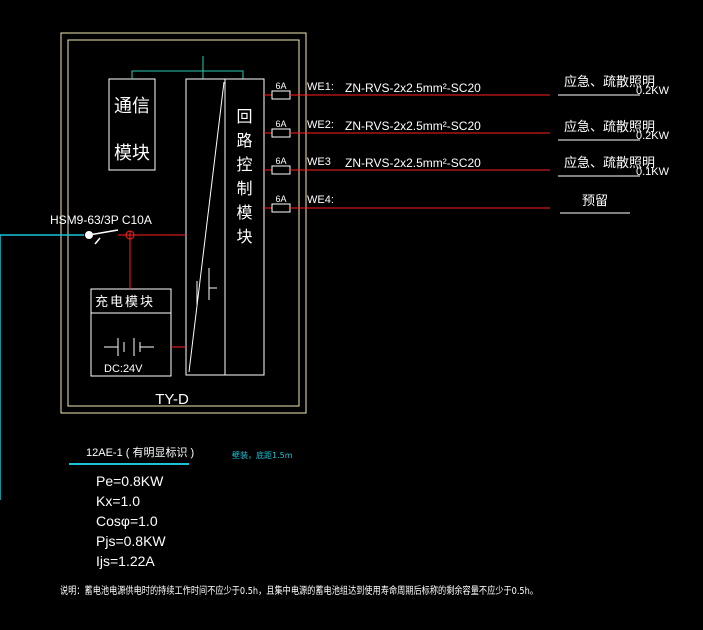  I want to click on param-pjs: Pjs=0.8KW, so click(131, 541).